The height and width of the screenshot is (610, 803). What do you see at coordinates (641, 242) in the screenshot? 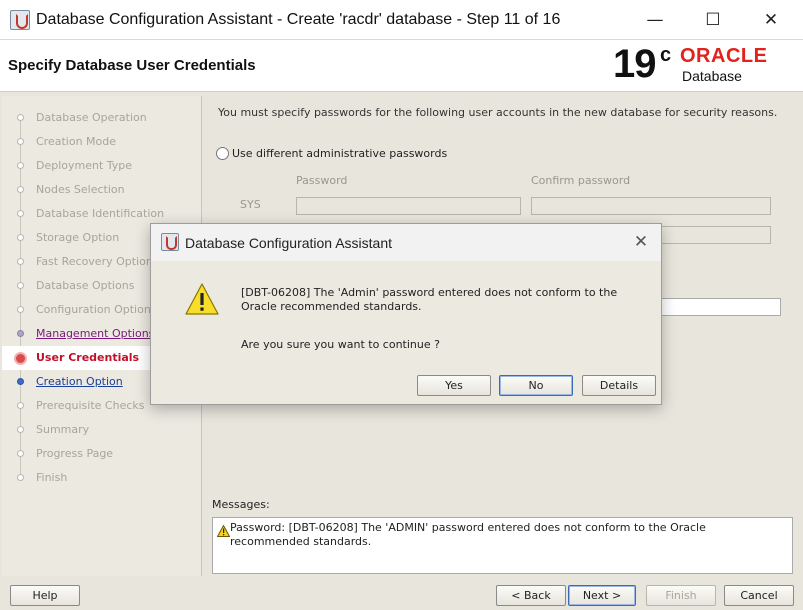
I see `dialog-close-button: ✕` at bounding box center [641, 242].